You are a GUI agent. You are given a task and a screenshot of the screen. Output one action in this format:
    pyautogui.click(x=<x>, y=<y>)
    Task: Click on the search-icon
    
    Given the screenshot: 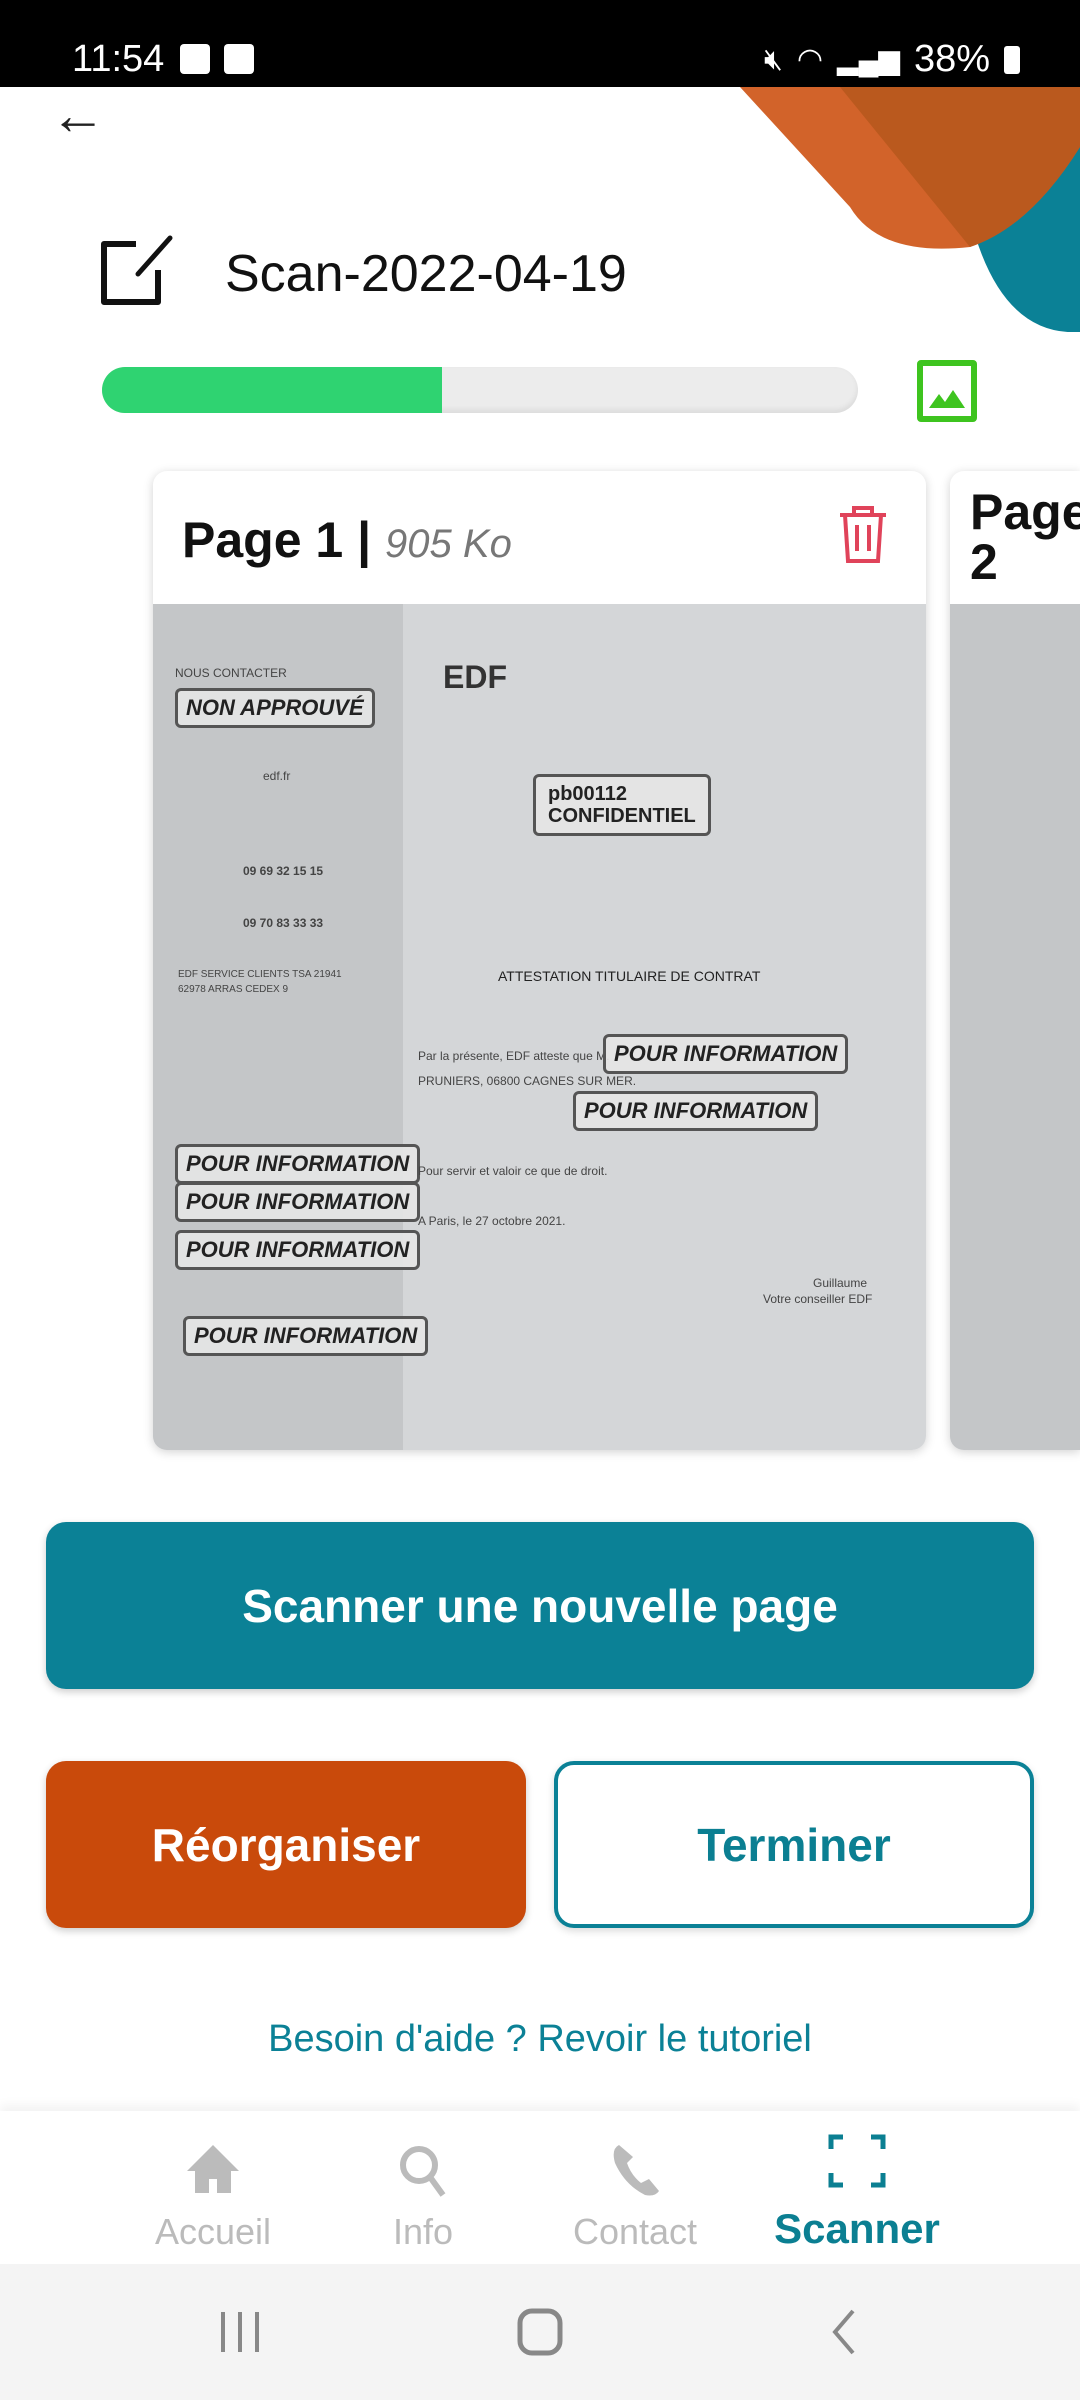 What is the action you would take?
    pyautogui.click(x=423, y=2171)
    